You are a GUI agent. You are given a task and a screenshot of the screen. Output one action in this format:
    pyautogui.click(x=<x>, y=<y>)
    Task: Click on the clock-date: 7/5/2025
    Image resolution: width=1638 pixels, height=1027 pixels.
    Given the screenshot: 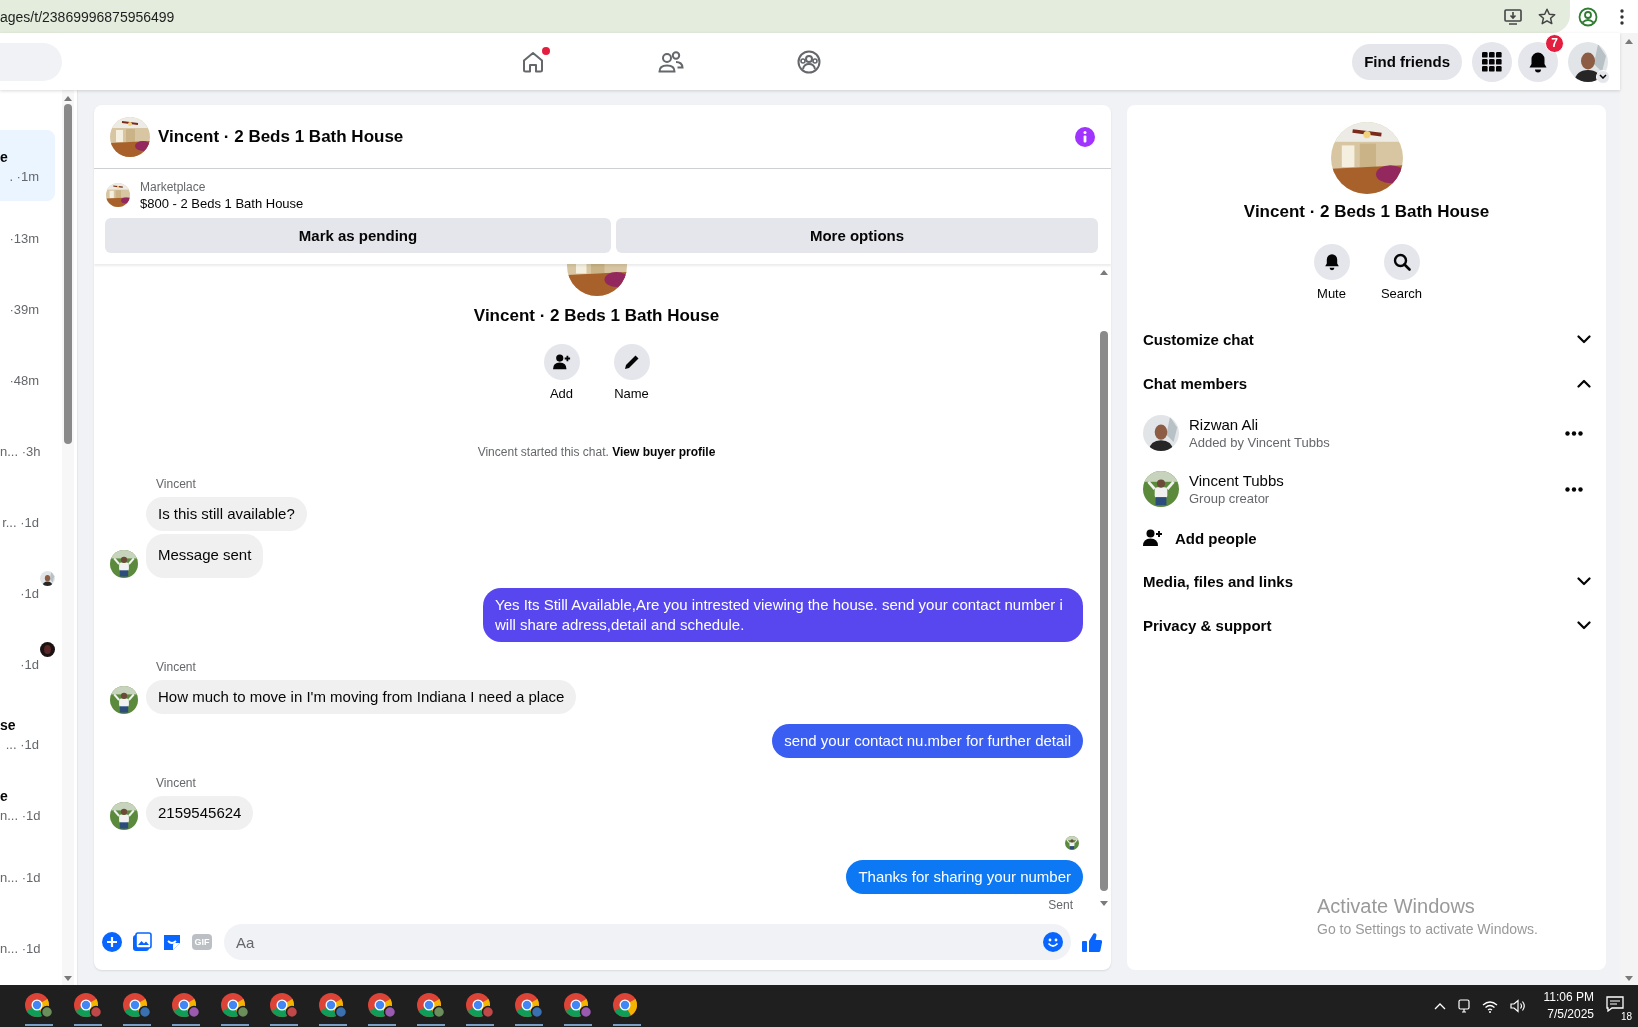 What is the action you would take?
    pyautogui.click(x=1570, y=1014)
    